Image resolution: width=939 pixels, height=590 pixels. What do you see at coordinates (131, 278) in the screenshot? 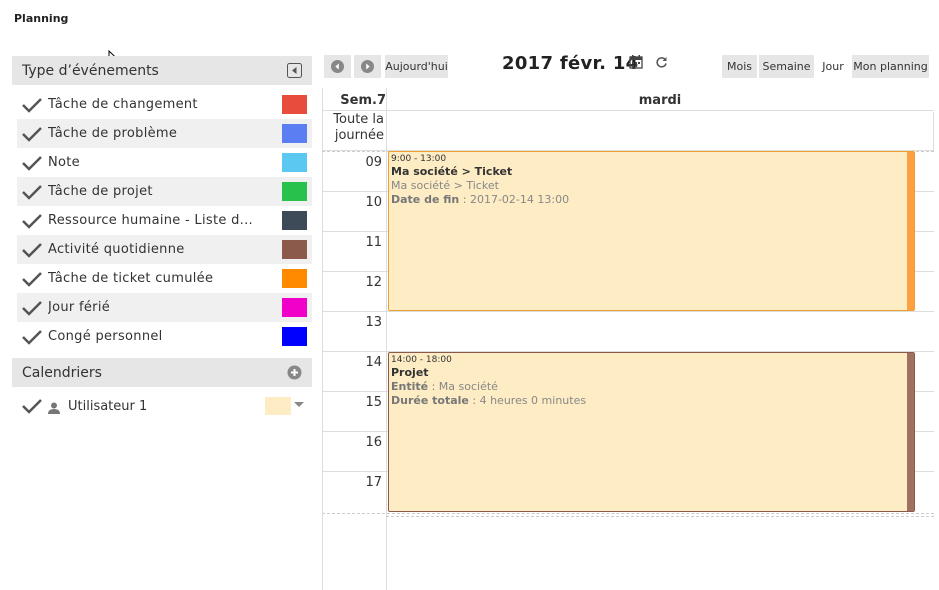
I see `event-type-label: Tâche de ticket cumulée` at bounding box center [131, 278].